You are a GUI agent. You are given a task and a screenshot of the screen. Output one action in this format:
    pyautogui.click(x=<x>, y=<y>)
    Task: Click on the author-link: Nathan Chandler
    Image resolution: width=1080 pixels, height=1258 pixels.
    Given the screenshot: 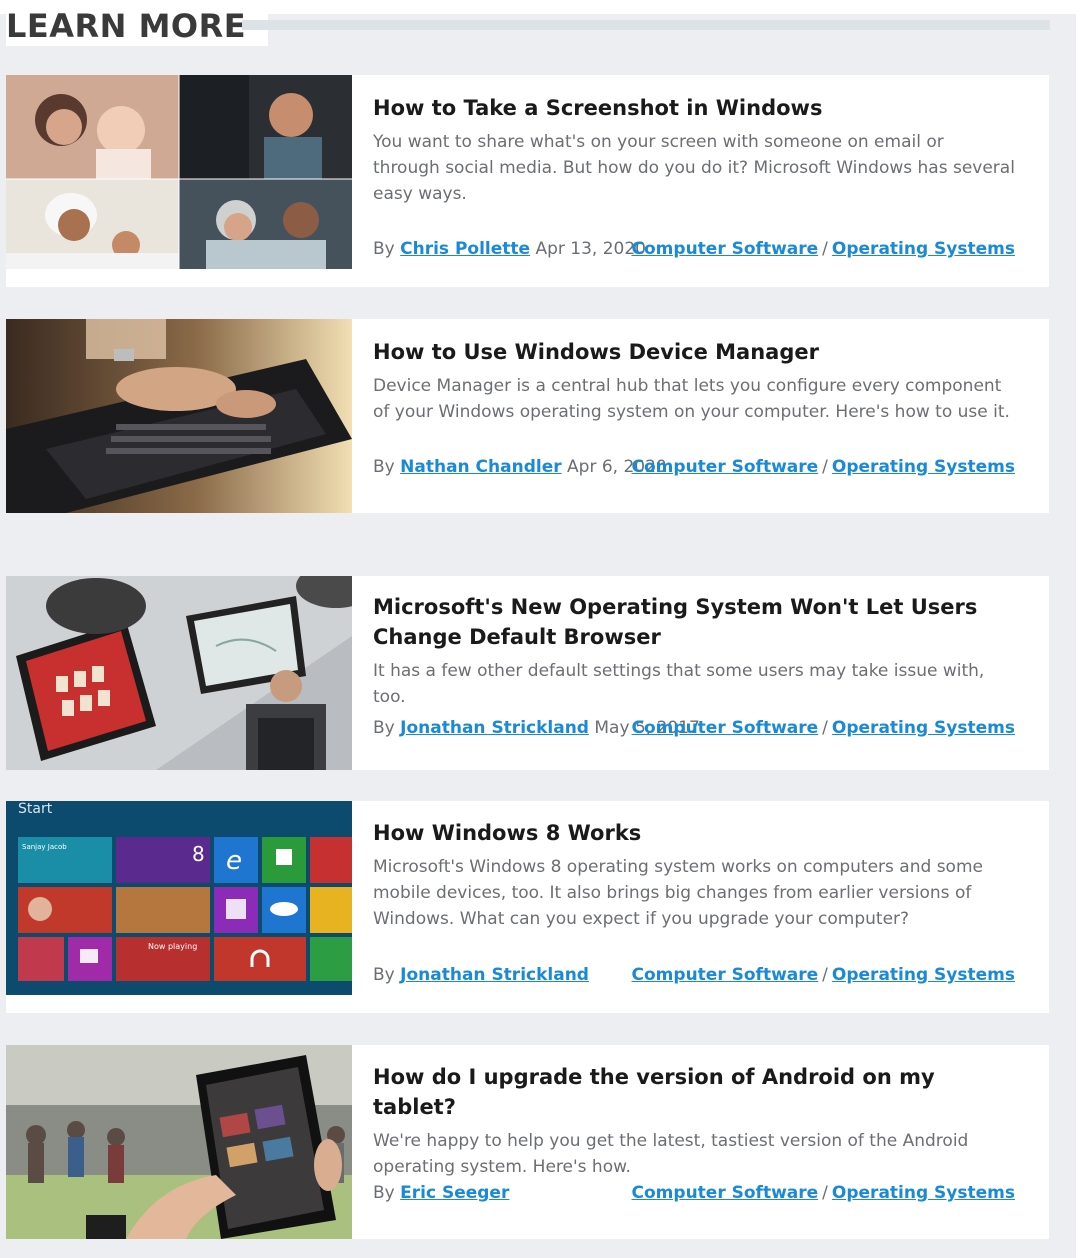 What is the action you would take?
    pyautogui.click(x=480, y=467)
    